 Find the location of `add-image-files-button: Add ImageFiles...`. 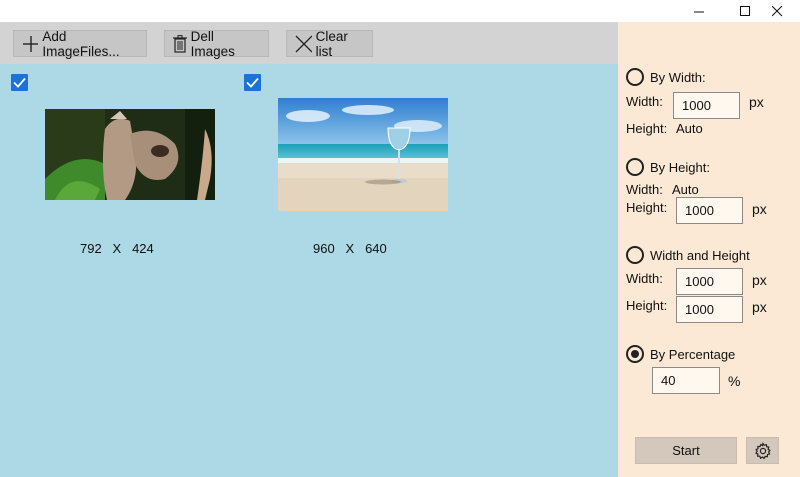

add-image-files-button: Add ImageFiles... is located at coordinates (80, 43).